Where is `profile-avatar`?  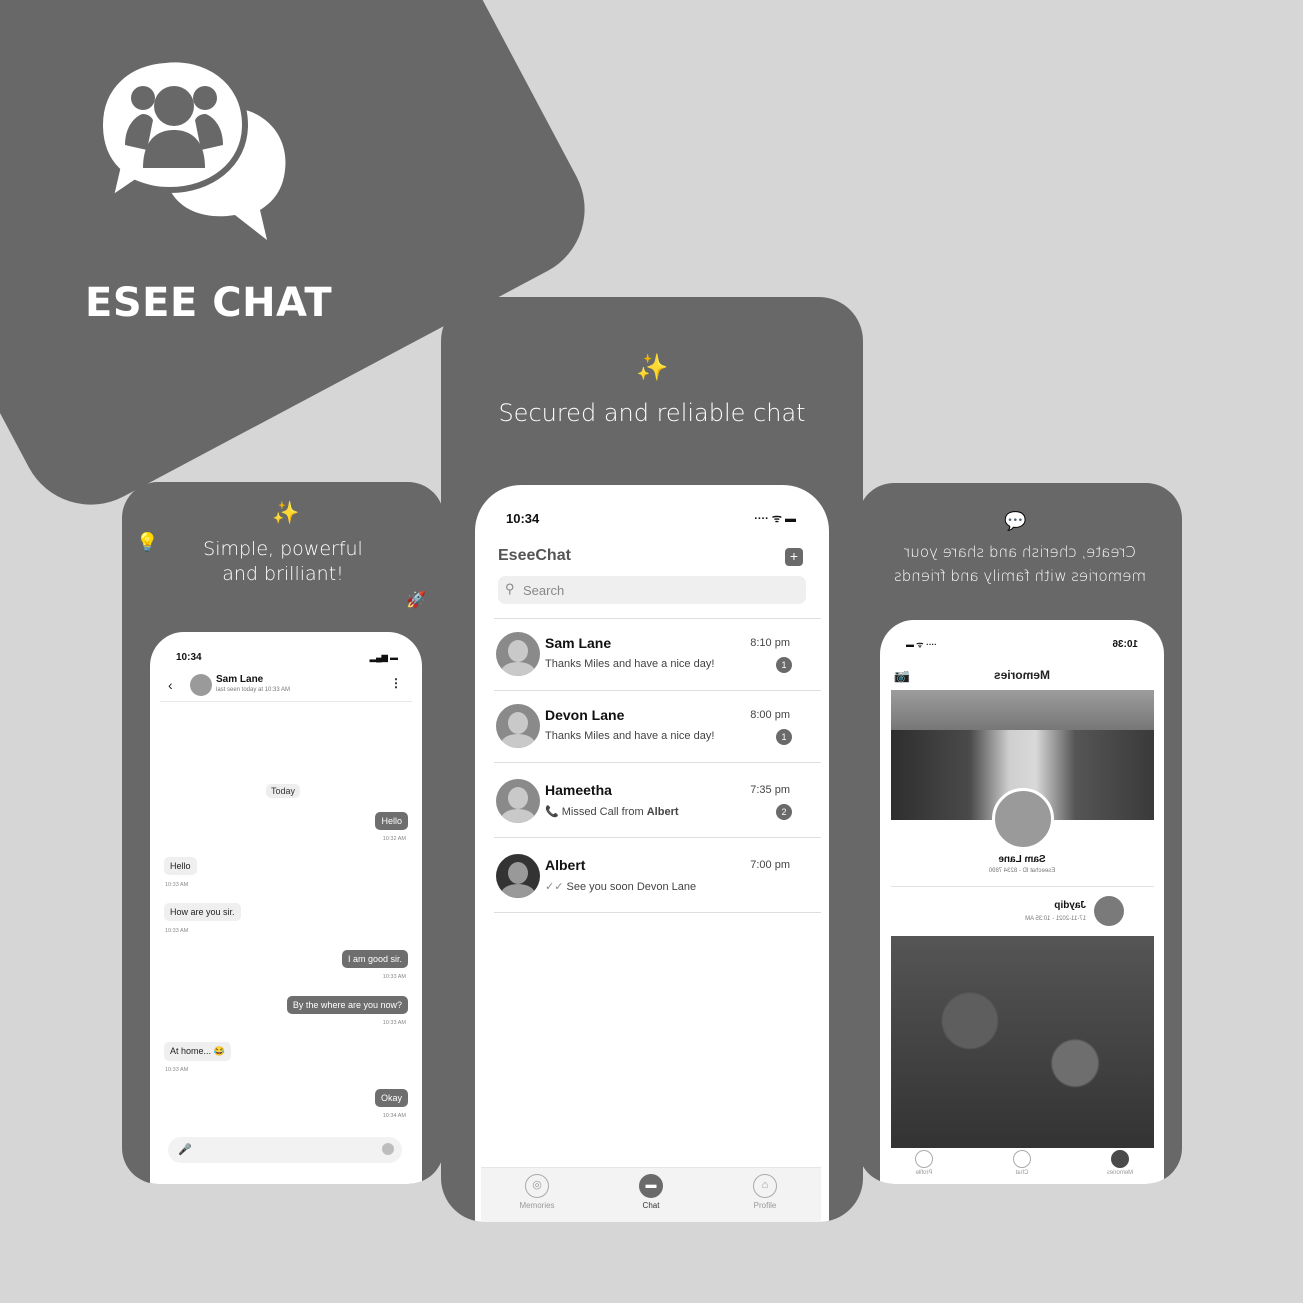
profile-avatar is located at coordinates (1023, 819).